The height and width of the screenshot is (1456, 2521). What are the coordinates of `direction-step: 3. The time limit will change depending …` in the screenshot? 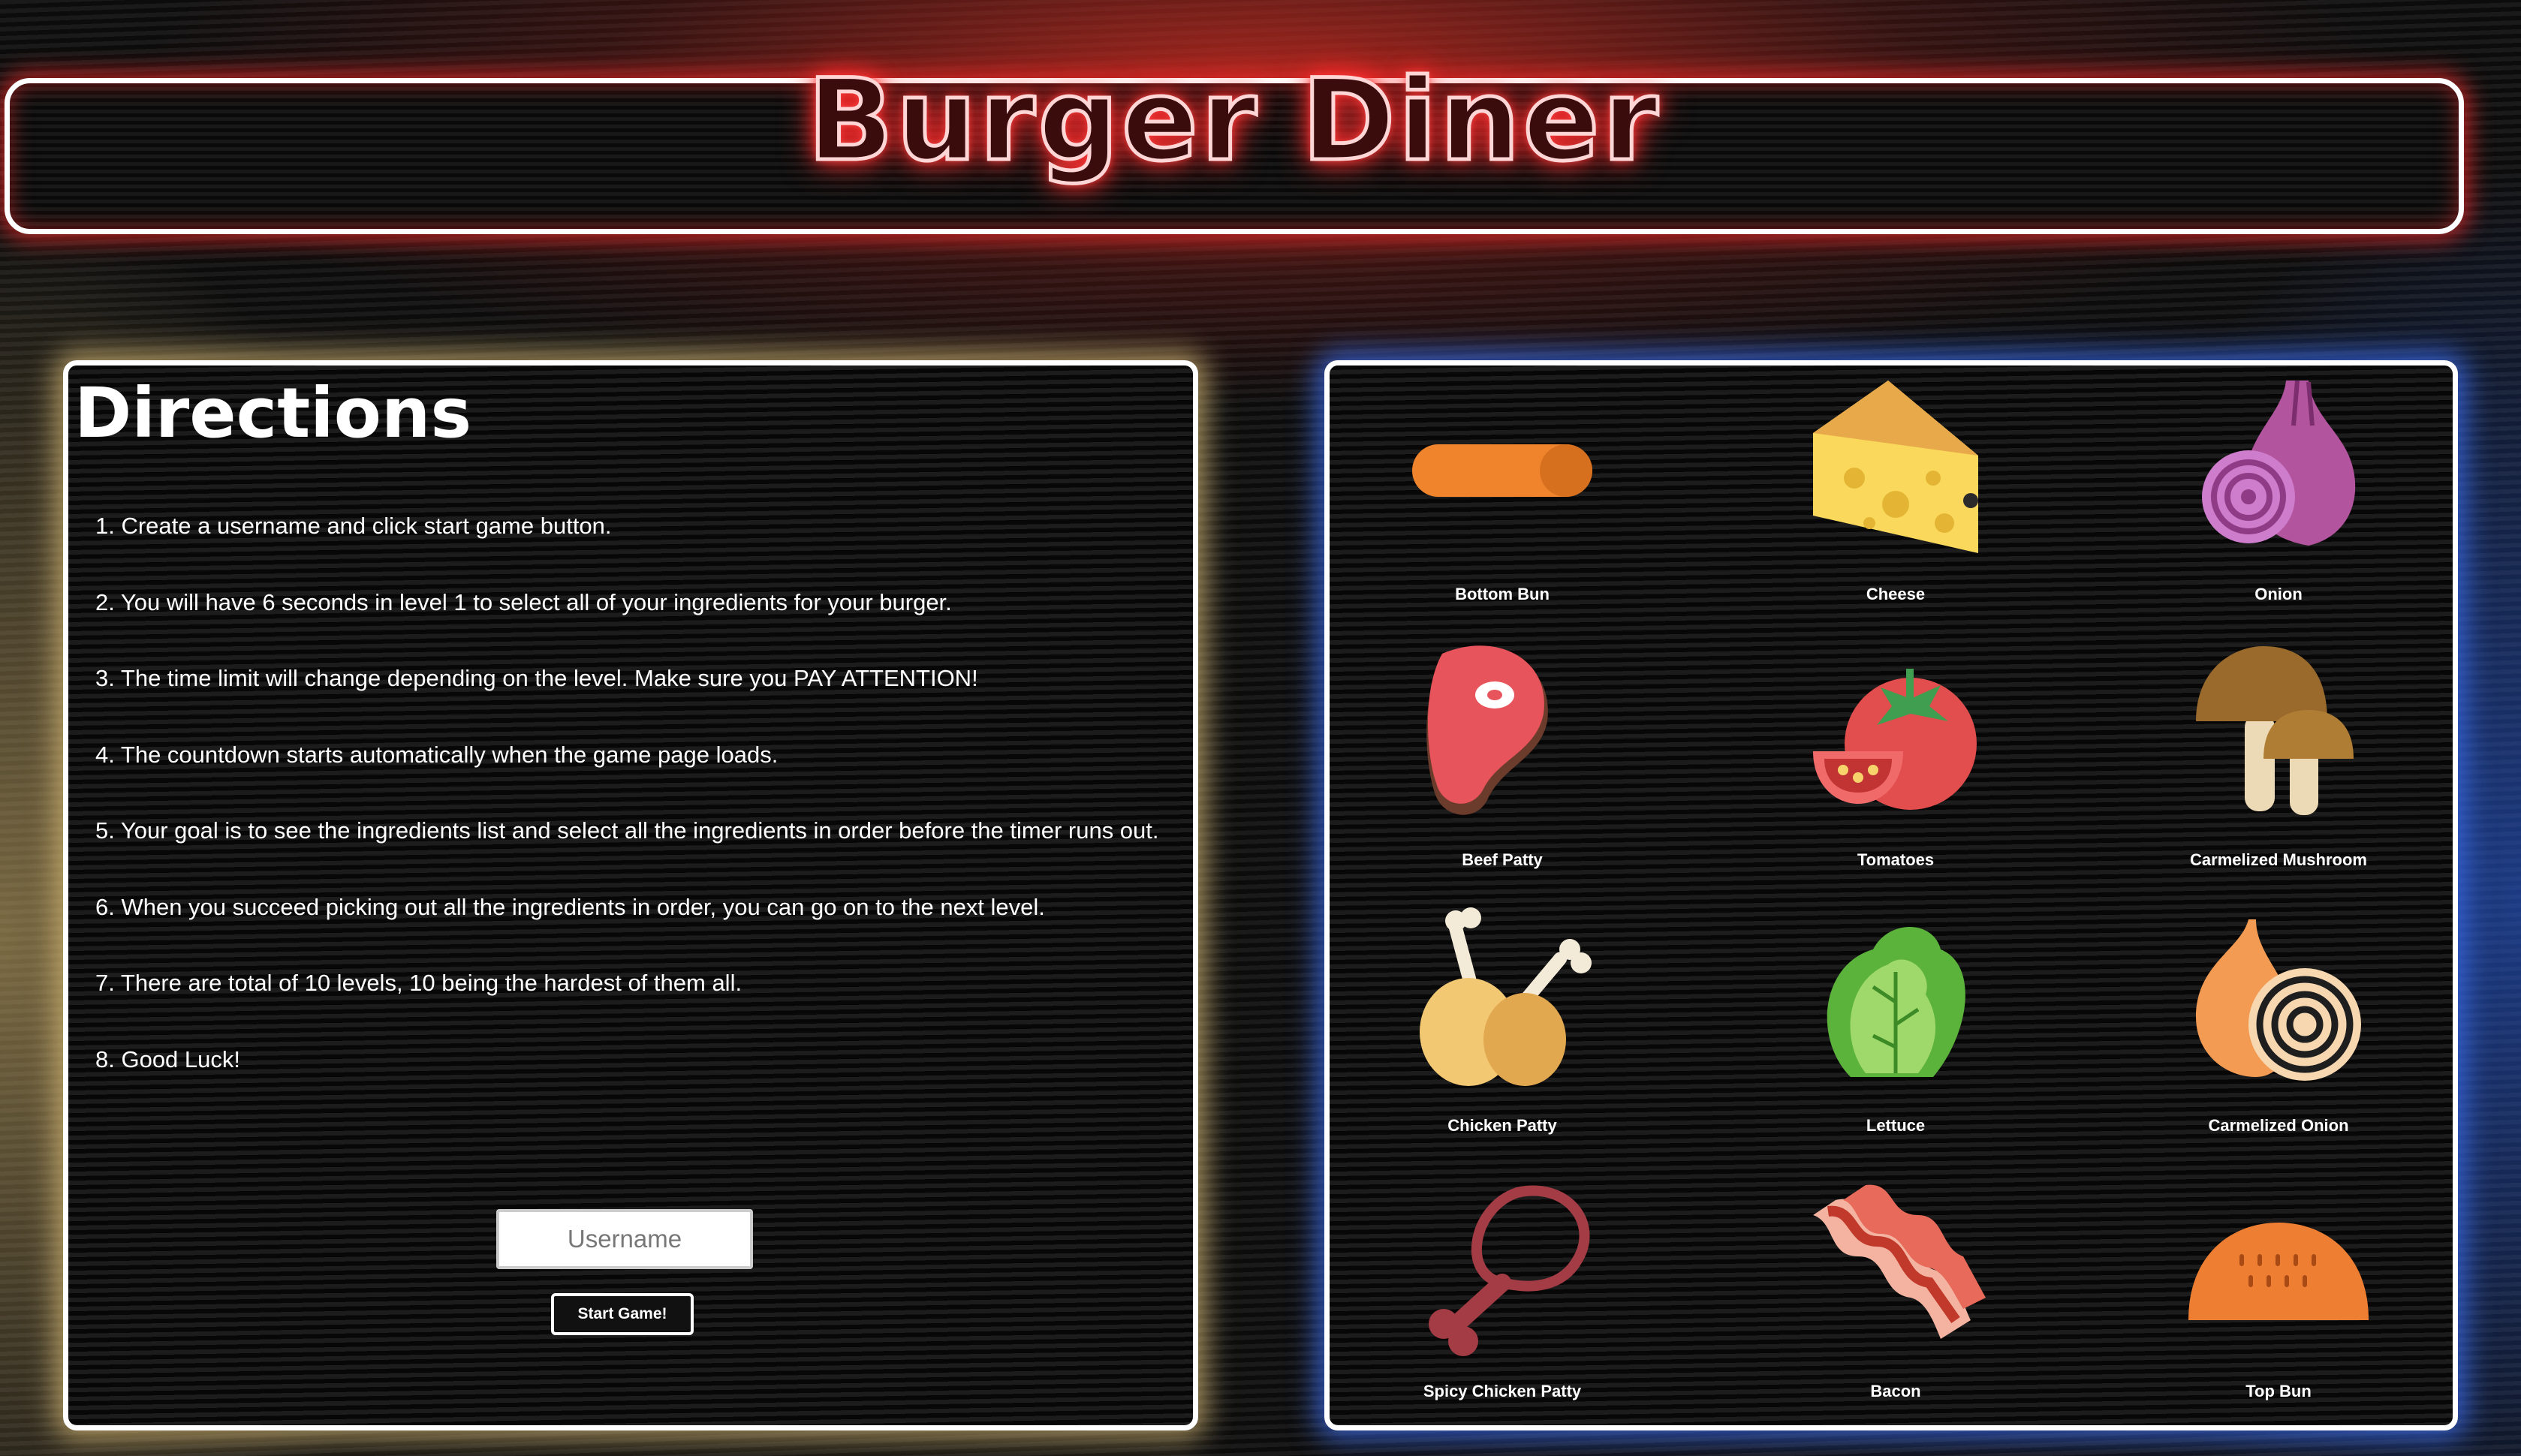 It's located at (536, 678).